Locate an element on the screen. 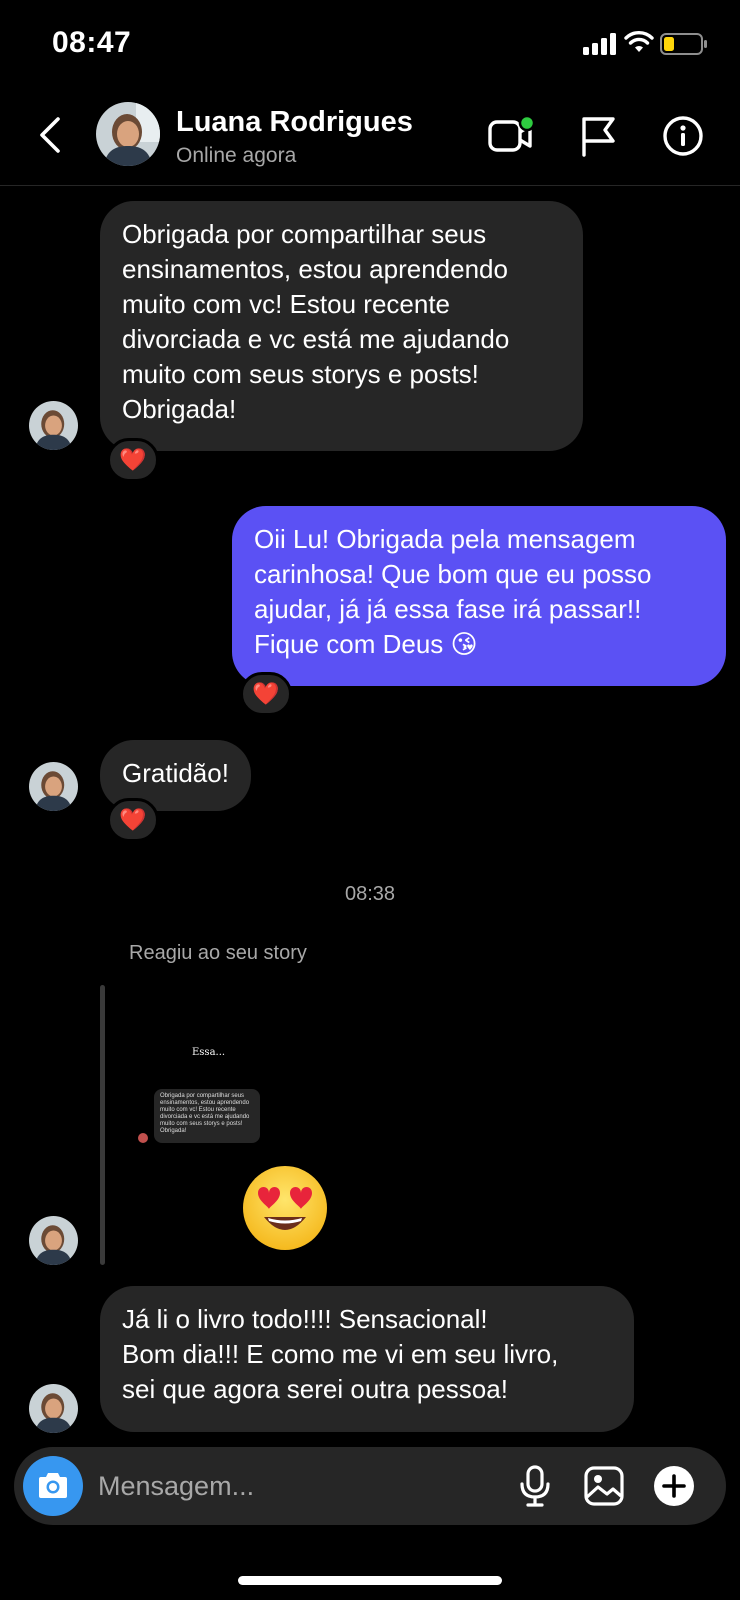  camera-button is located at coordinates (53, 1486).